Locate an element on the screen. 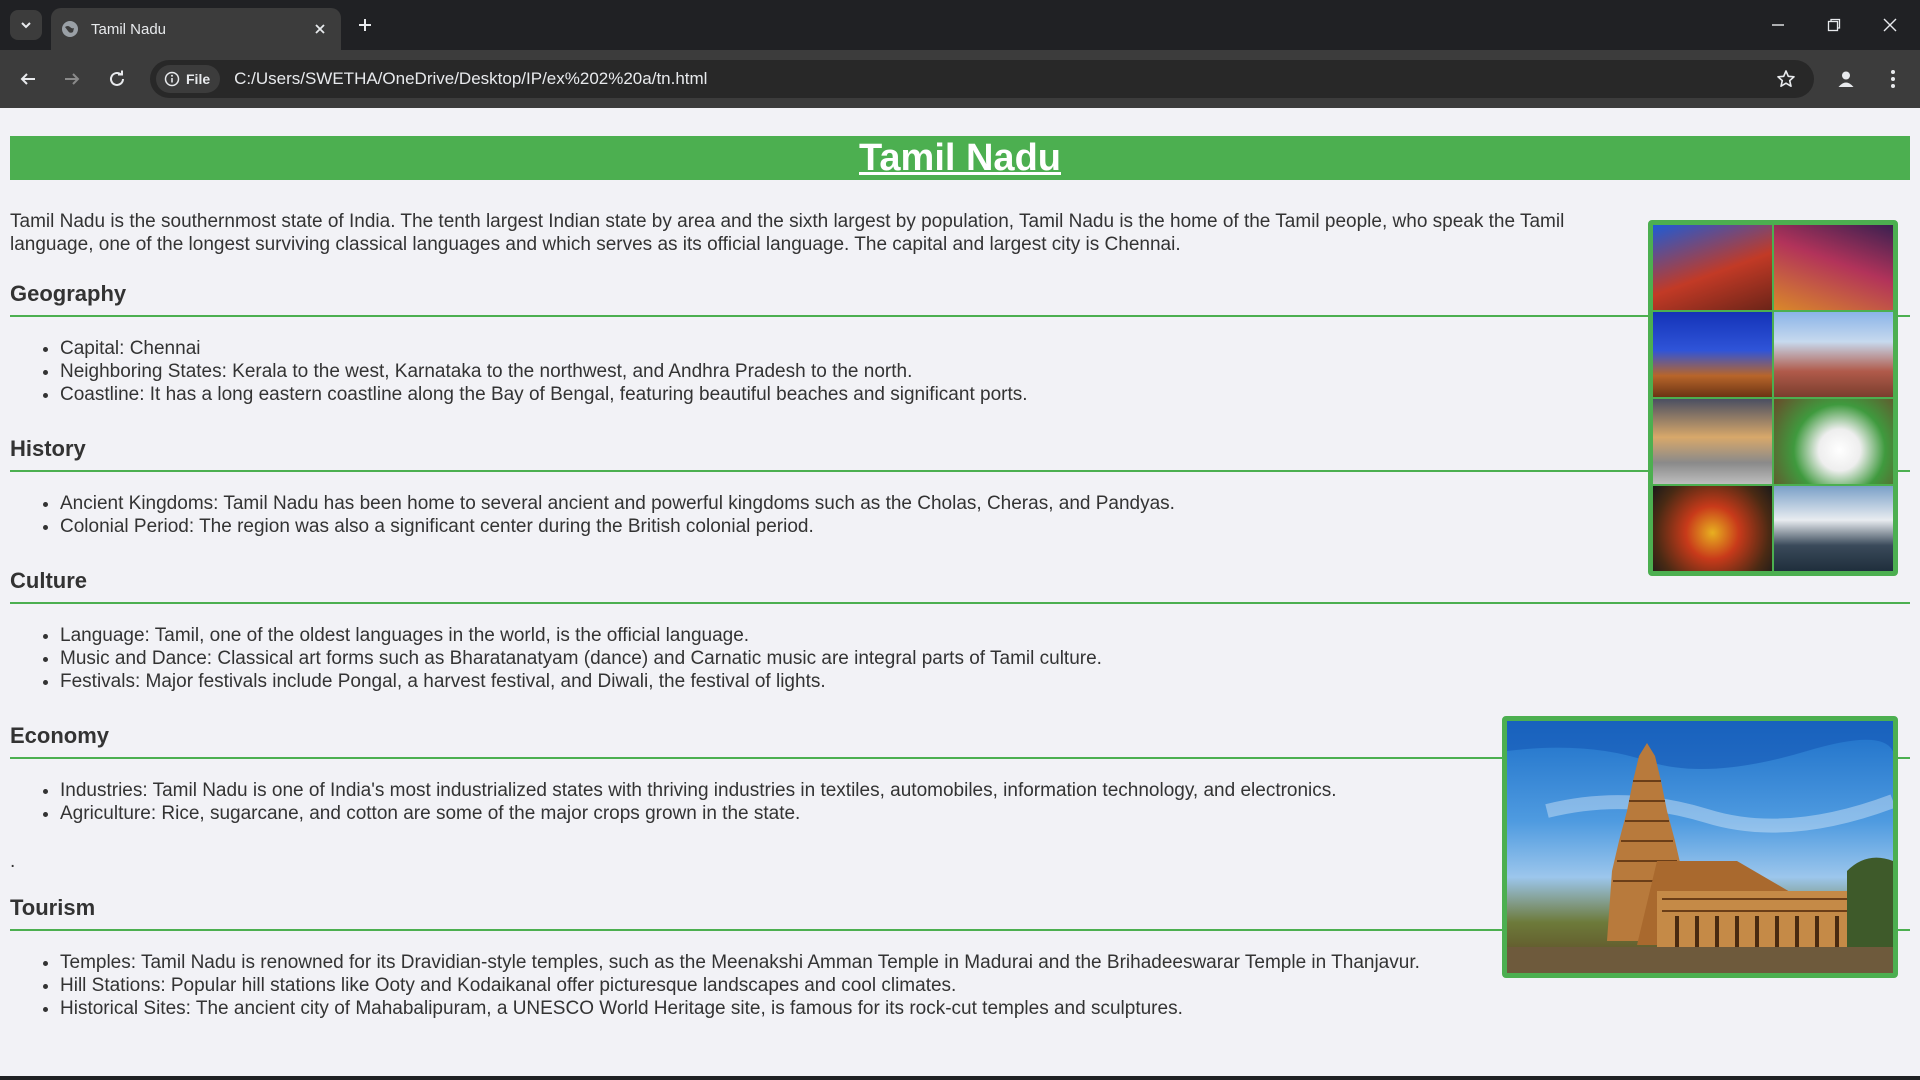 This screenshot has width=1920, height=1080. section-heading: History is located at coordinates (960, 454).